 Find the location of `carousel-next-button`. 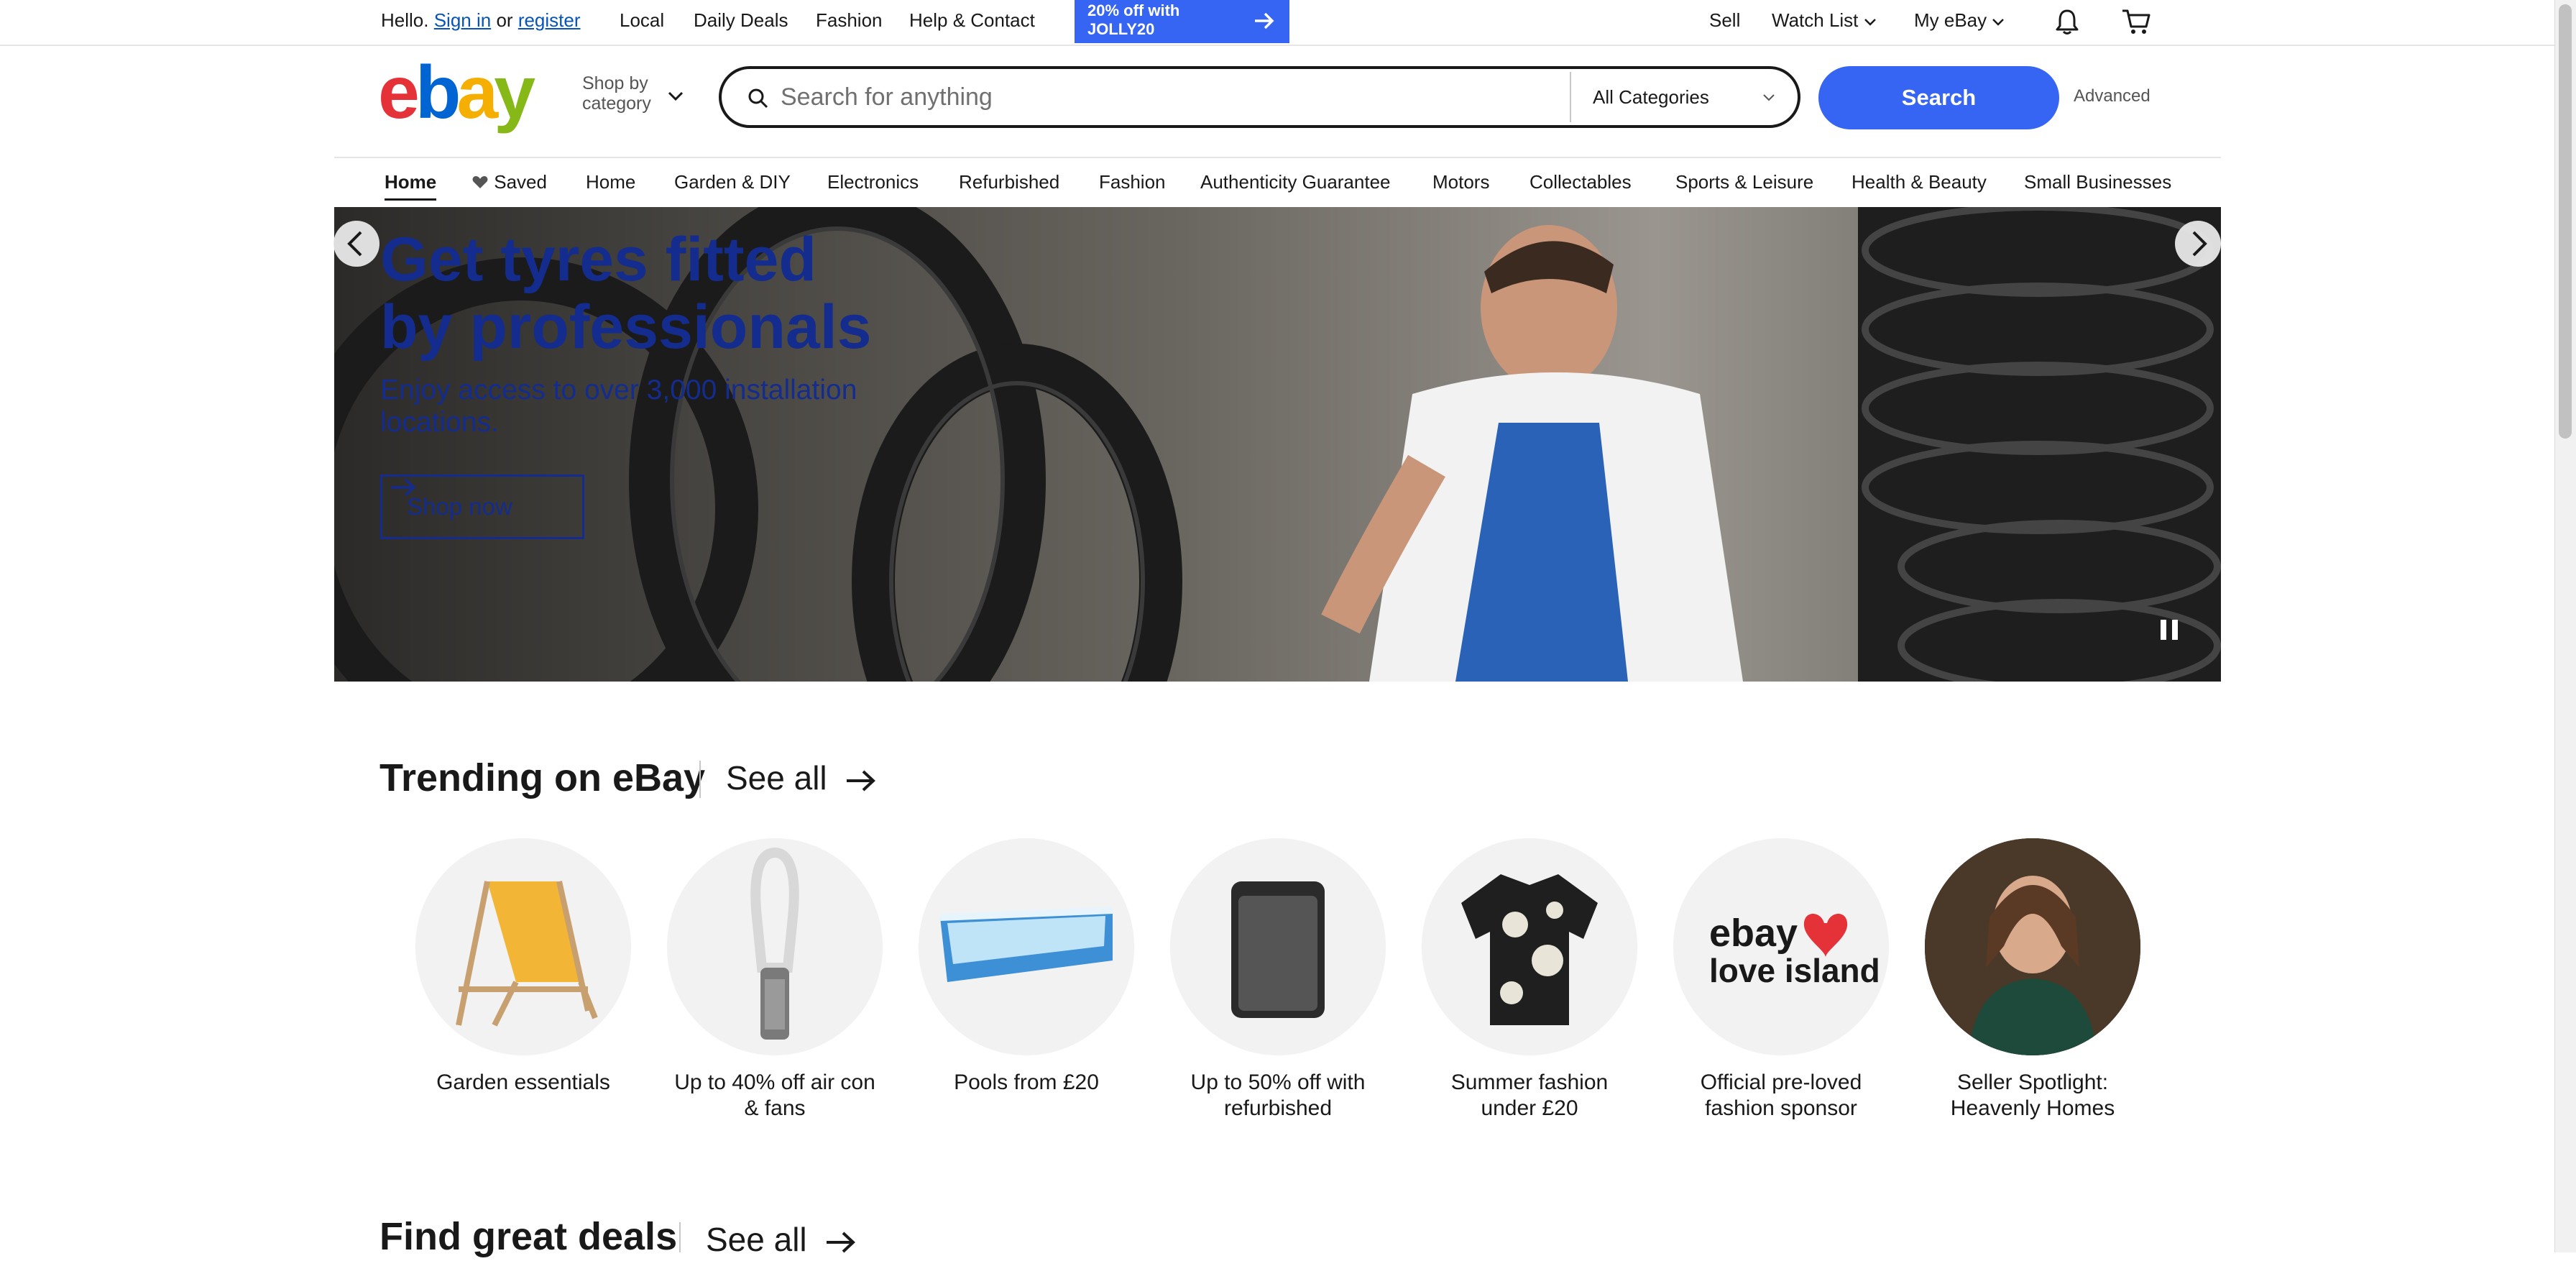

carousel-next-button is located at coordinates (2198, 244).